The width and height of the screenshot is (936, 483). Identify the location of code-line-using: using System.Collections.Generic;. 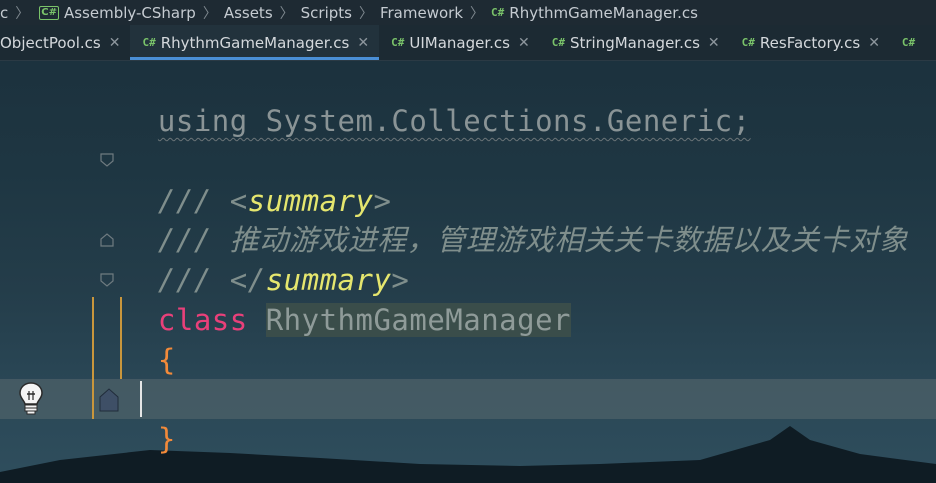
(436, 99).